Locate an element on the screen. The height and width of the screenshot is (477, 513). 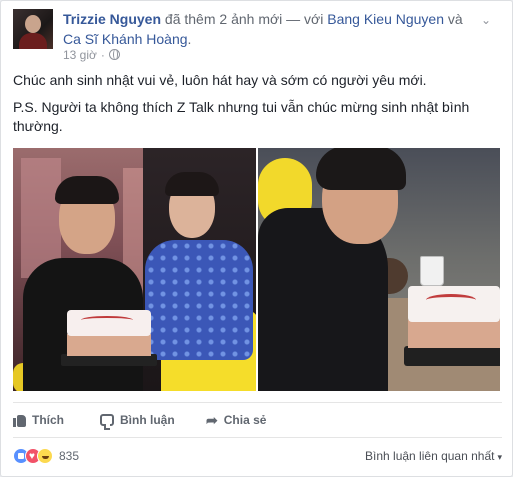
mug is located at coordinates (432, 271).